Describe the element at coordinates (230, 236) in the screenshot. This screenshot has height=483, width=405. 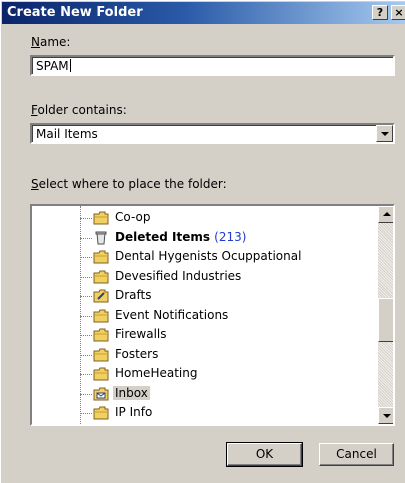
I see `unread-count: (213)` at that location.